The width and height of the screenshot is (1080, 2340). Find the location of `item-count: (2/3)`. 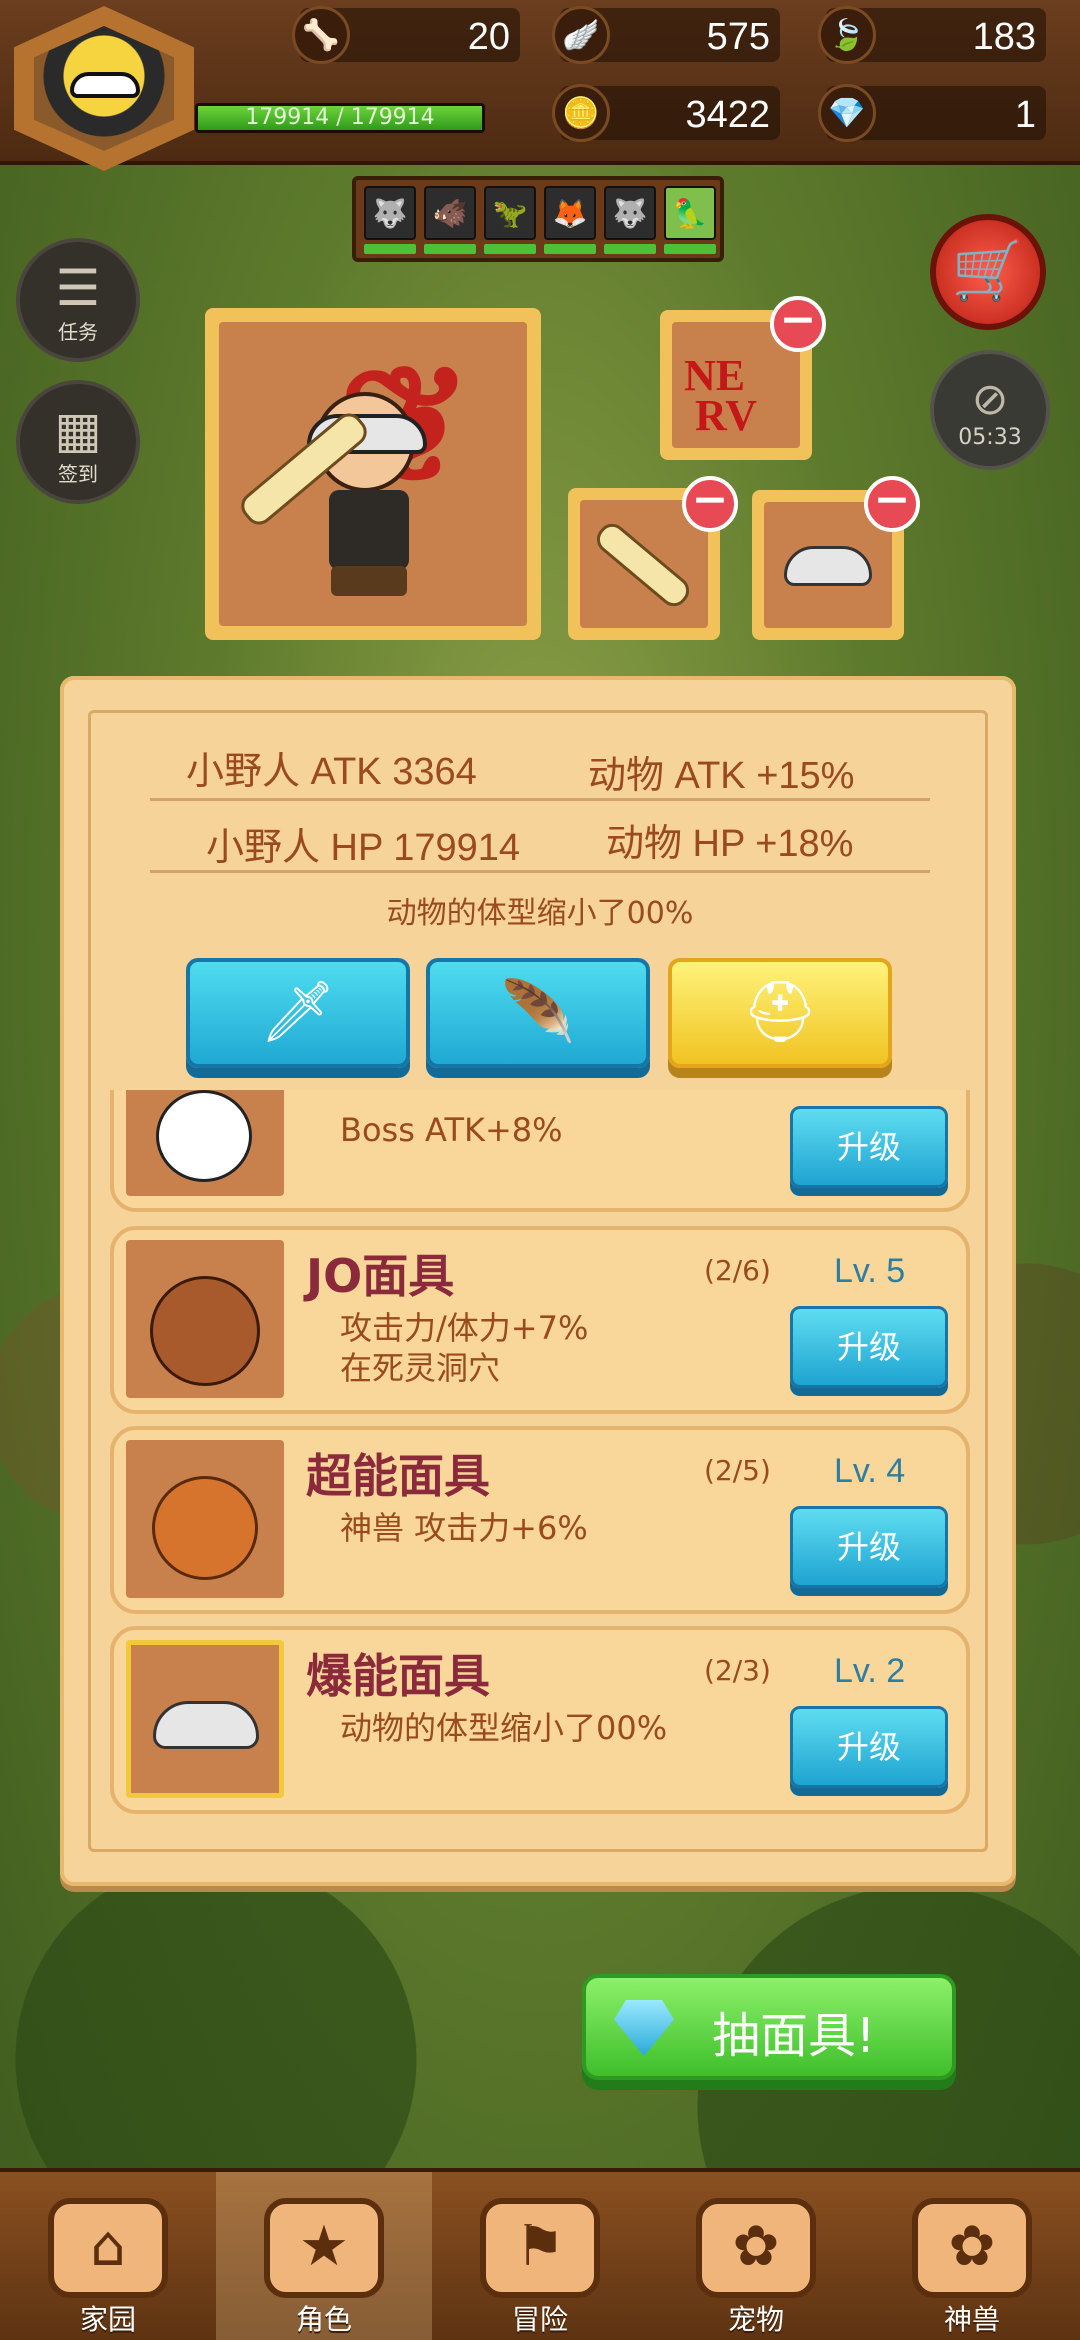

item-count: (2/3) is located at coordinates (737, 1670).